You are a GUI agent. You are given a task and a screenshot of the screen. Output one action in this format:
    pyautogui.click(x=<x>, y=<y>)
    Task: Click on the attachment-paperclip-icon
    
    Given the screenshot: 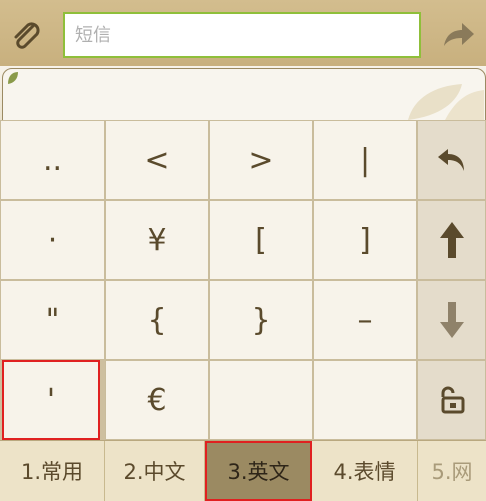 What is the action you would take?
    pyautogui.click(x=26, y=36)
    